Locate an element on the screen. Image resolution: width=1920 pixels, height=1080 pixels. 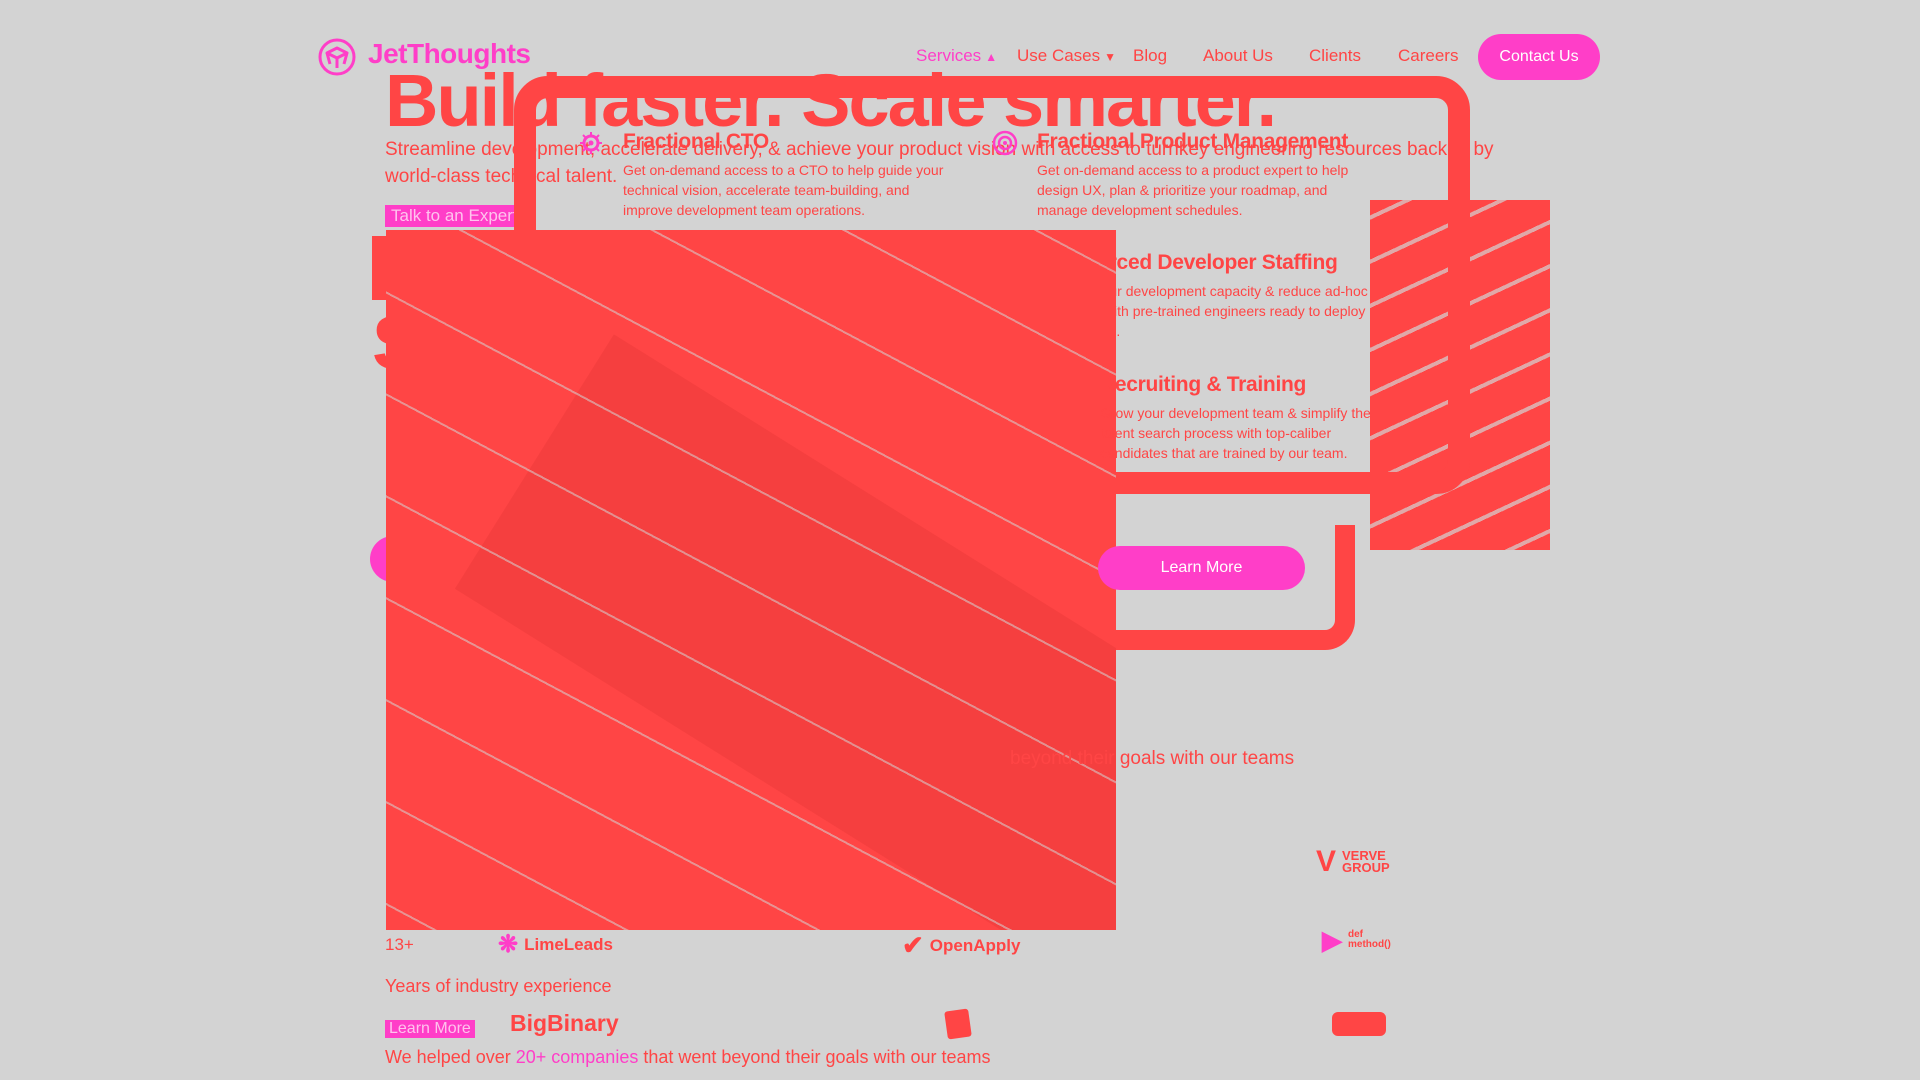
years-stat-value: 13+ is located at coordinates (399, 944).